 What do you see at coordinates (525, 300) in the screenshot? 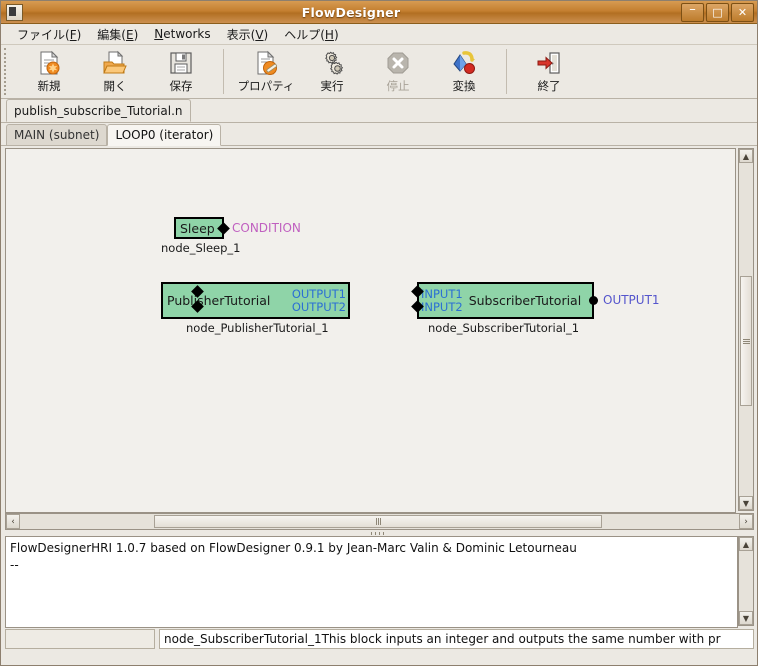
I see `graph-node-subscriber-type: SubscriberTutorial` at bounding box center [525, 300].